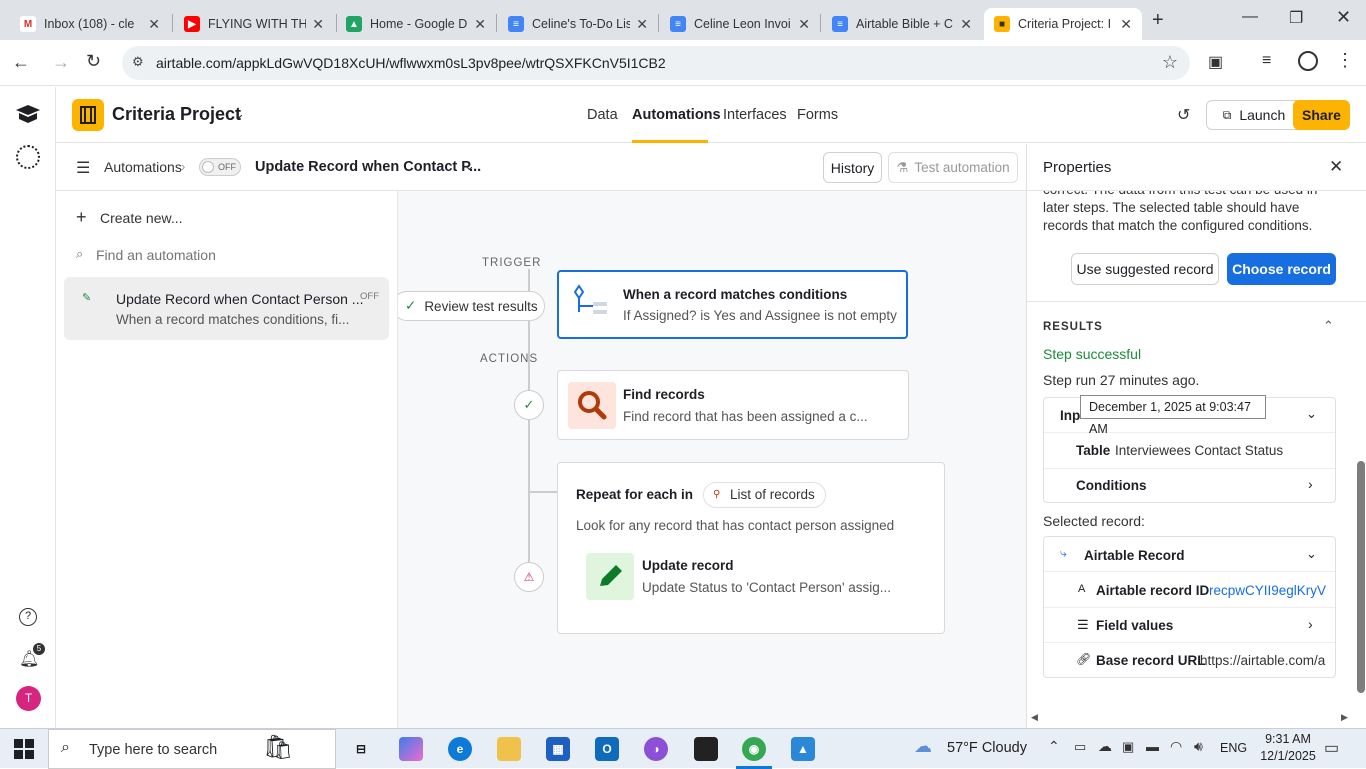 The width and height of the screenshot is (1366, 769). Describe the element at coordinates (1198, 746) in the screenshot. I see `volume-icon: 🔊︎` at that location.